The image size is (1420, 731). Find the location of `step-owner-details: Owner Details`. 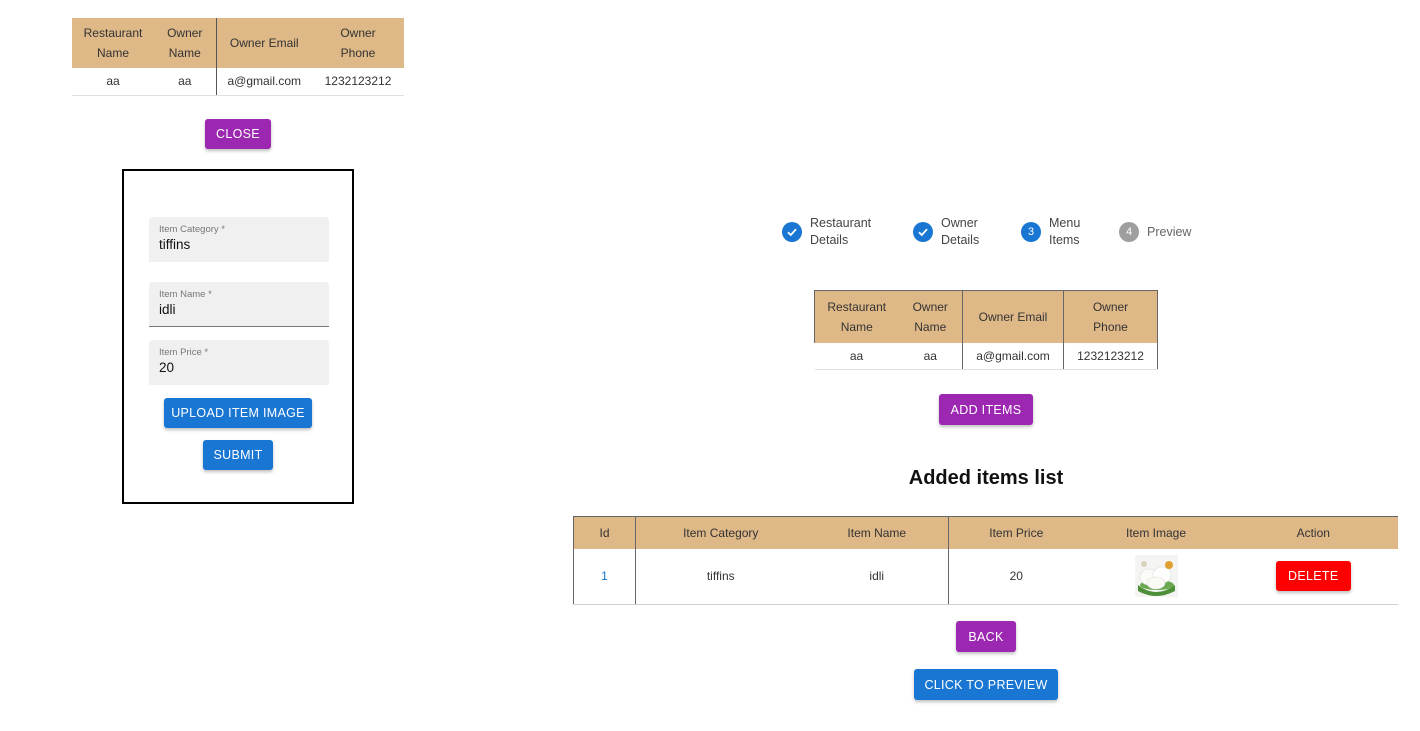

step-owner-details: Owner Details is located at coordinates (949, 232).